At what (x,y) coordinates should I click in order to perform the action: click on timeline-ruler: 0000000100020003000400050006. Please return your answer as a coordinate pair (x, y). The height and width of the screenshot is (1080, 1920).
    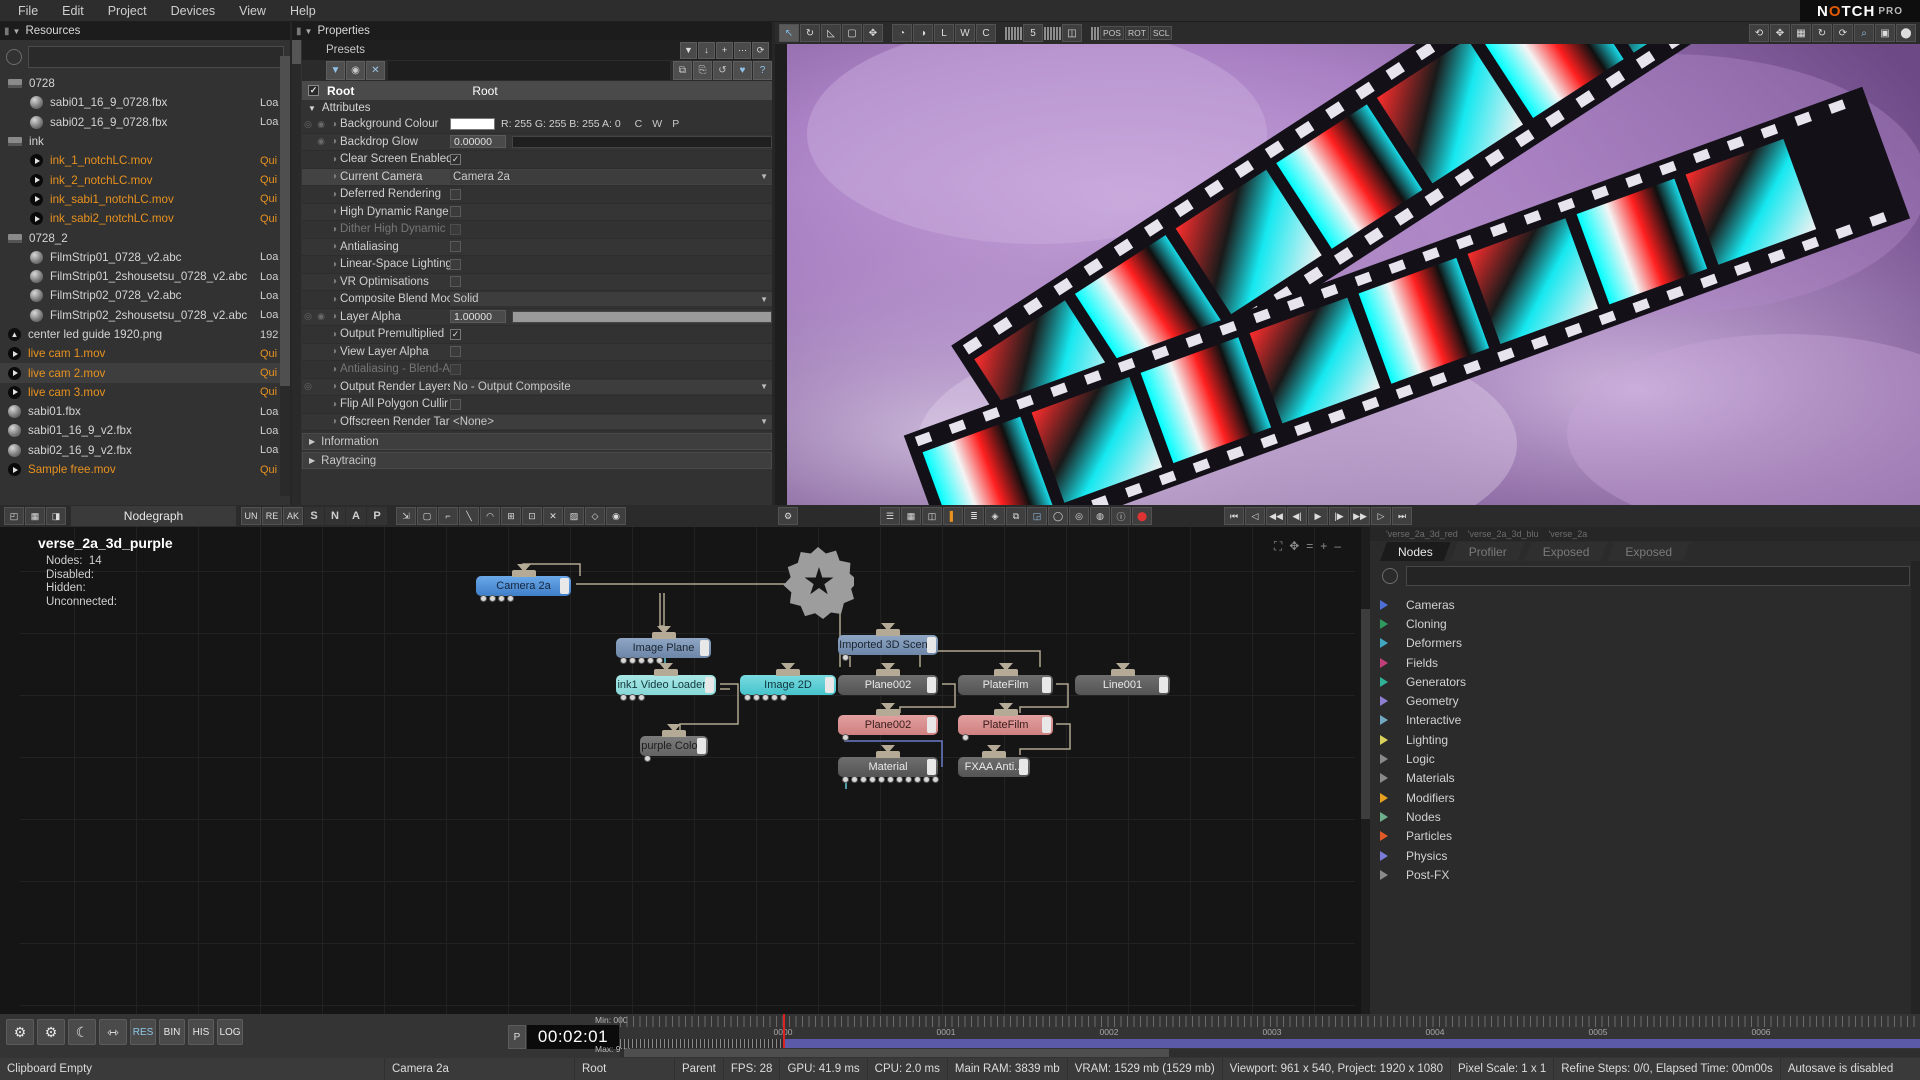
    Looking at the image, I should click on (1270, 1036).